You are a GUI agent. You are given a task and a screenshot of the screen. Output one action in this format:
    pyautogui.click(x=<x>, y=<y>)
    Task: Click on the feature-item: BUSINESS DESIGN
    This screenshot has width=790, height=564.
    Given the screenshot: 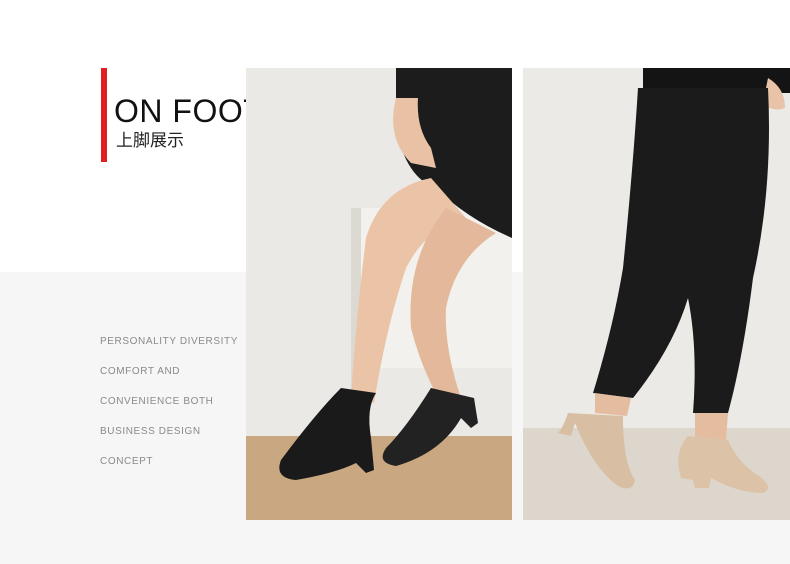 What is the action you would take?
    pyautogui.click(x=150, y=431)
    